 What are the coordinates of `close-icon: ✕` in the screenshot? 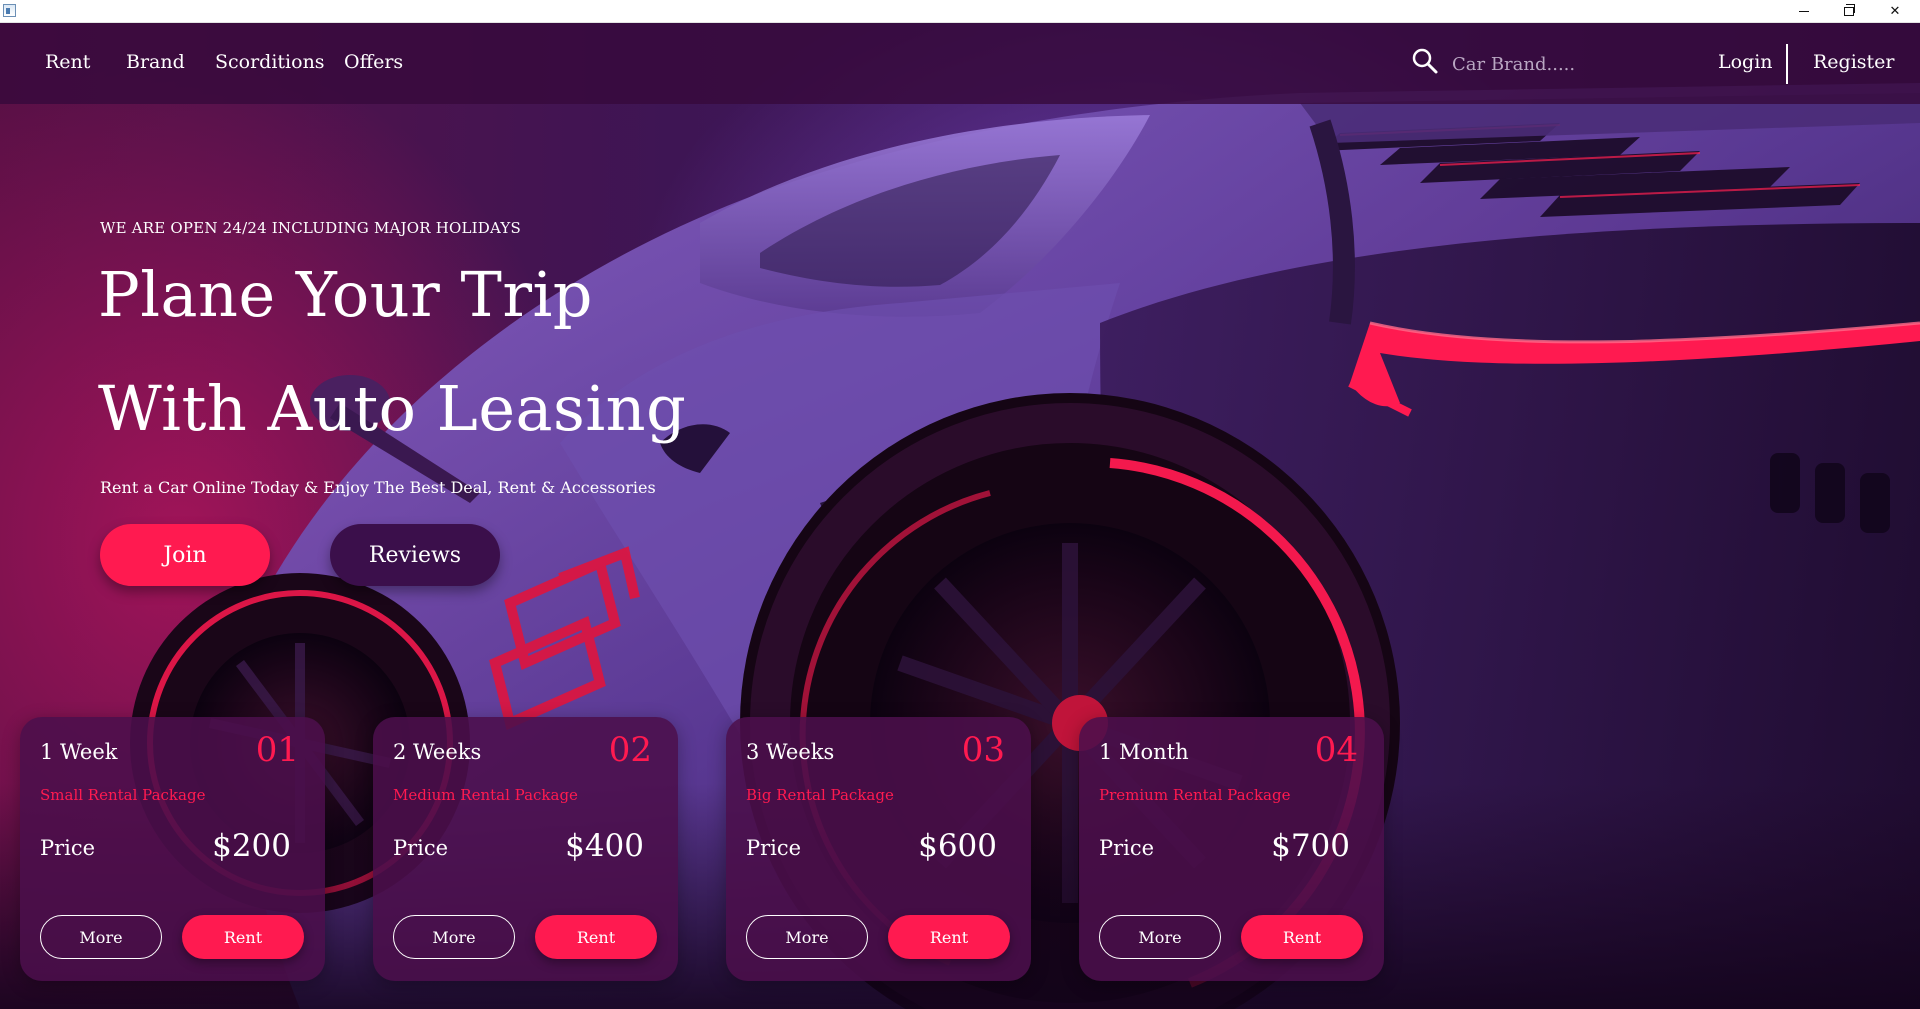 It's located at (1895, 11).